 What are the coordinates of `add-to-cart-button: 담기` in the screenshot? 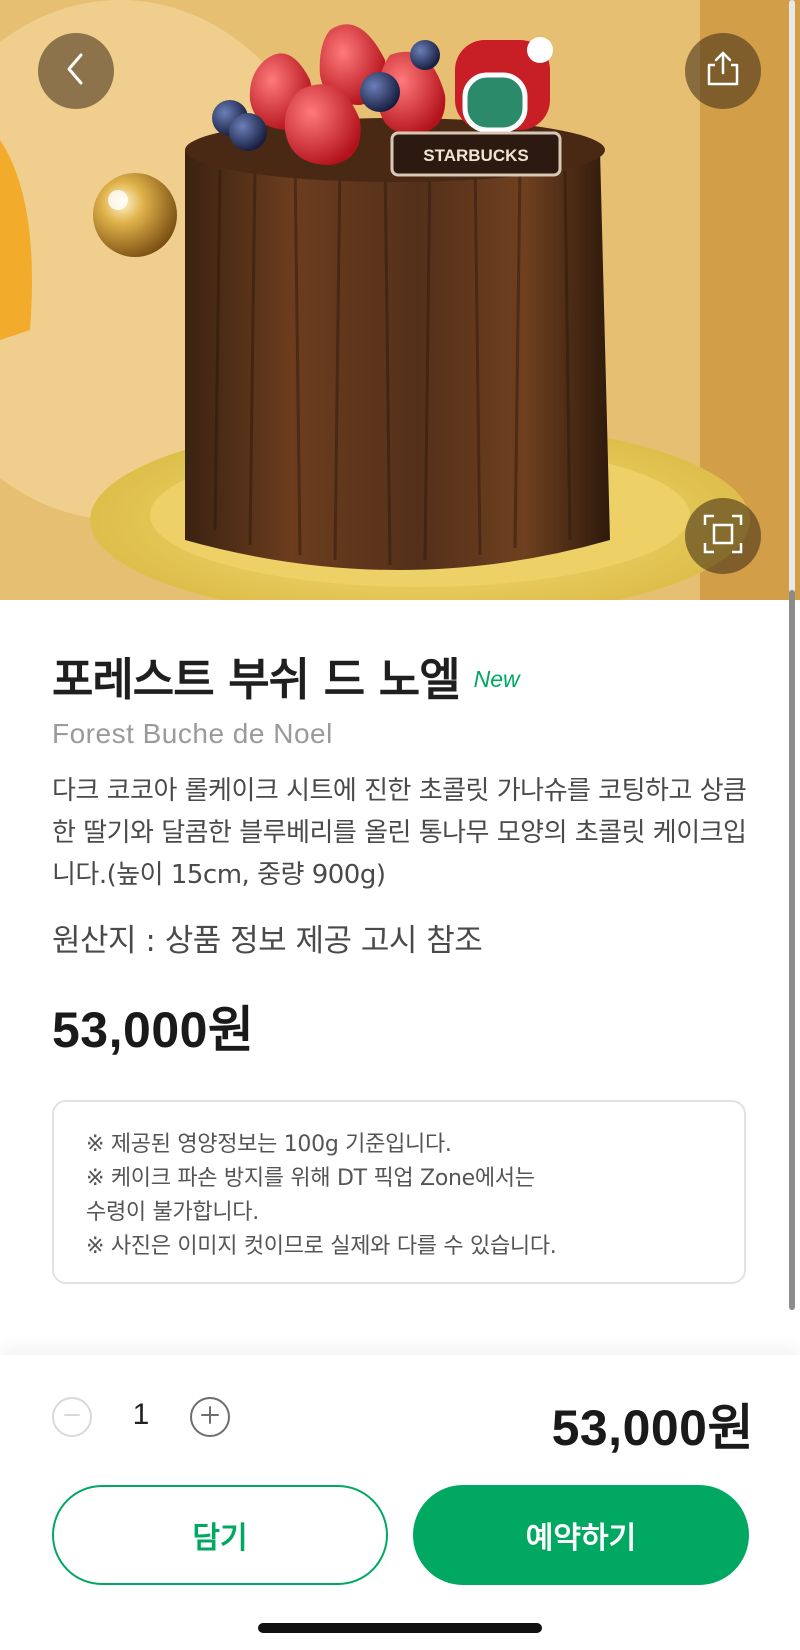 It's located at (220, 1535).